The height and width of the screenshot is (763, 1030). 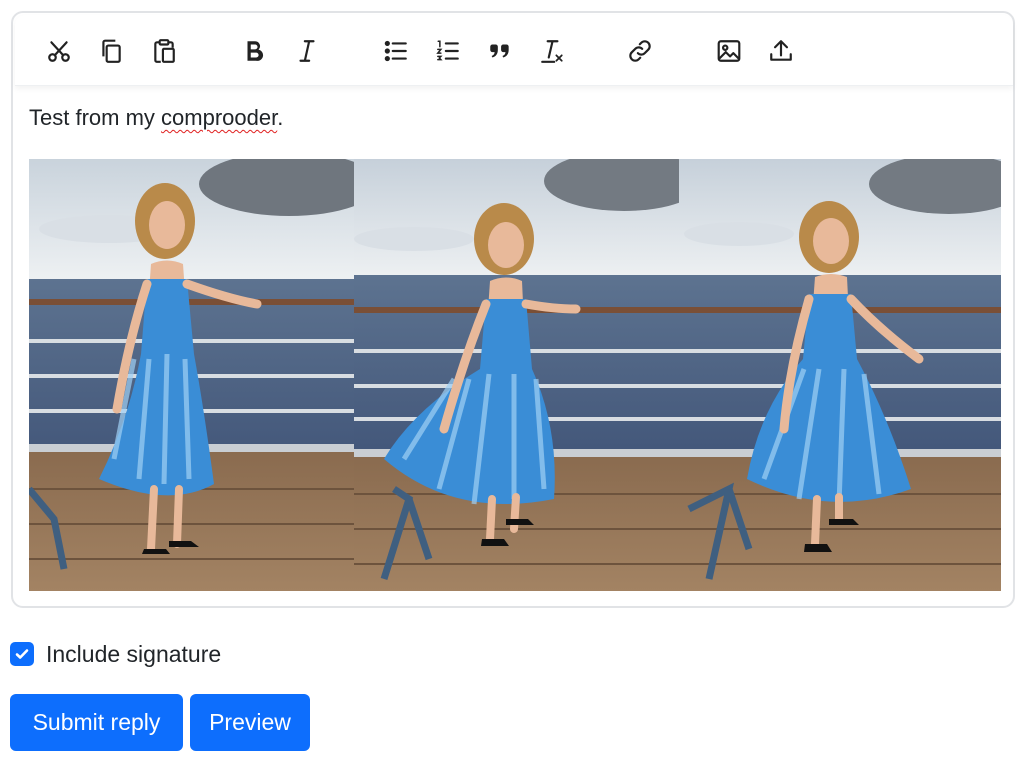 I want to click on bold-icon, so click(x=255, y=51).